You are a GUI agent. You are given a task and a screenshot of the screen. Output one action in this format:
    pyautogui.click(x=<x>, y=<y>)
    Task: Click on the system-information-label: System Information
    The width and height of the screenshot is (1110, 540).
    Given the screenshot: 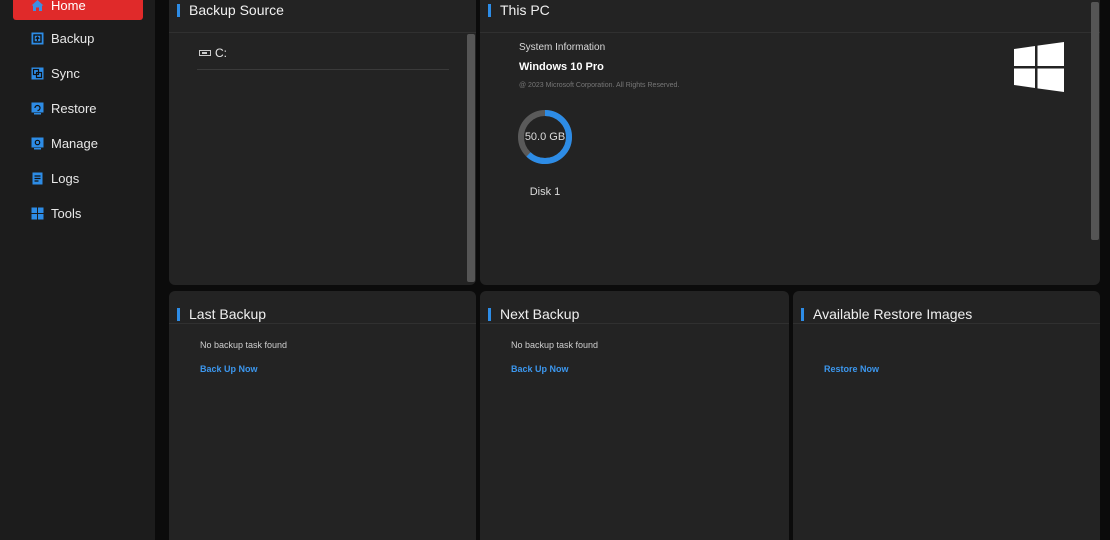 What is the action you would take?
    pyautogui.click(x=562, y=47)
    